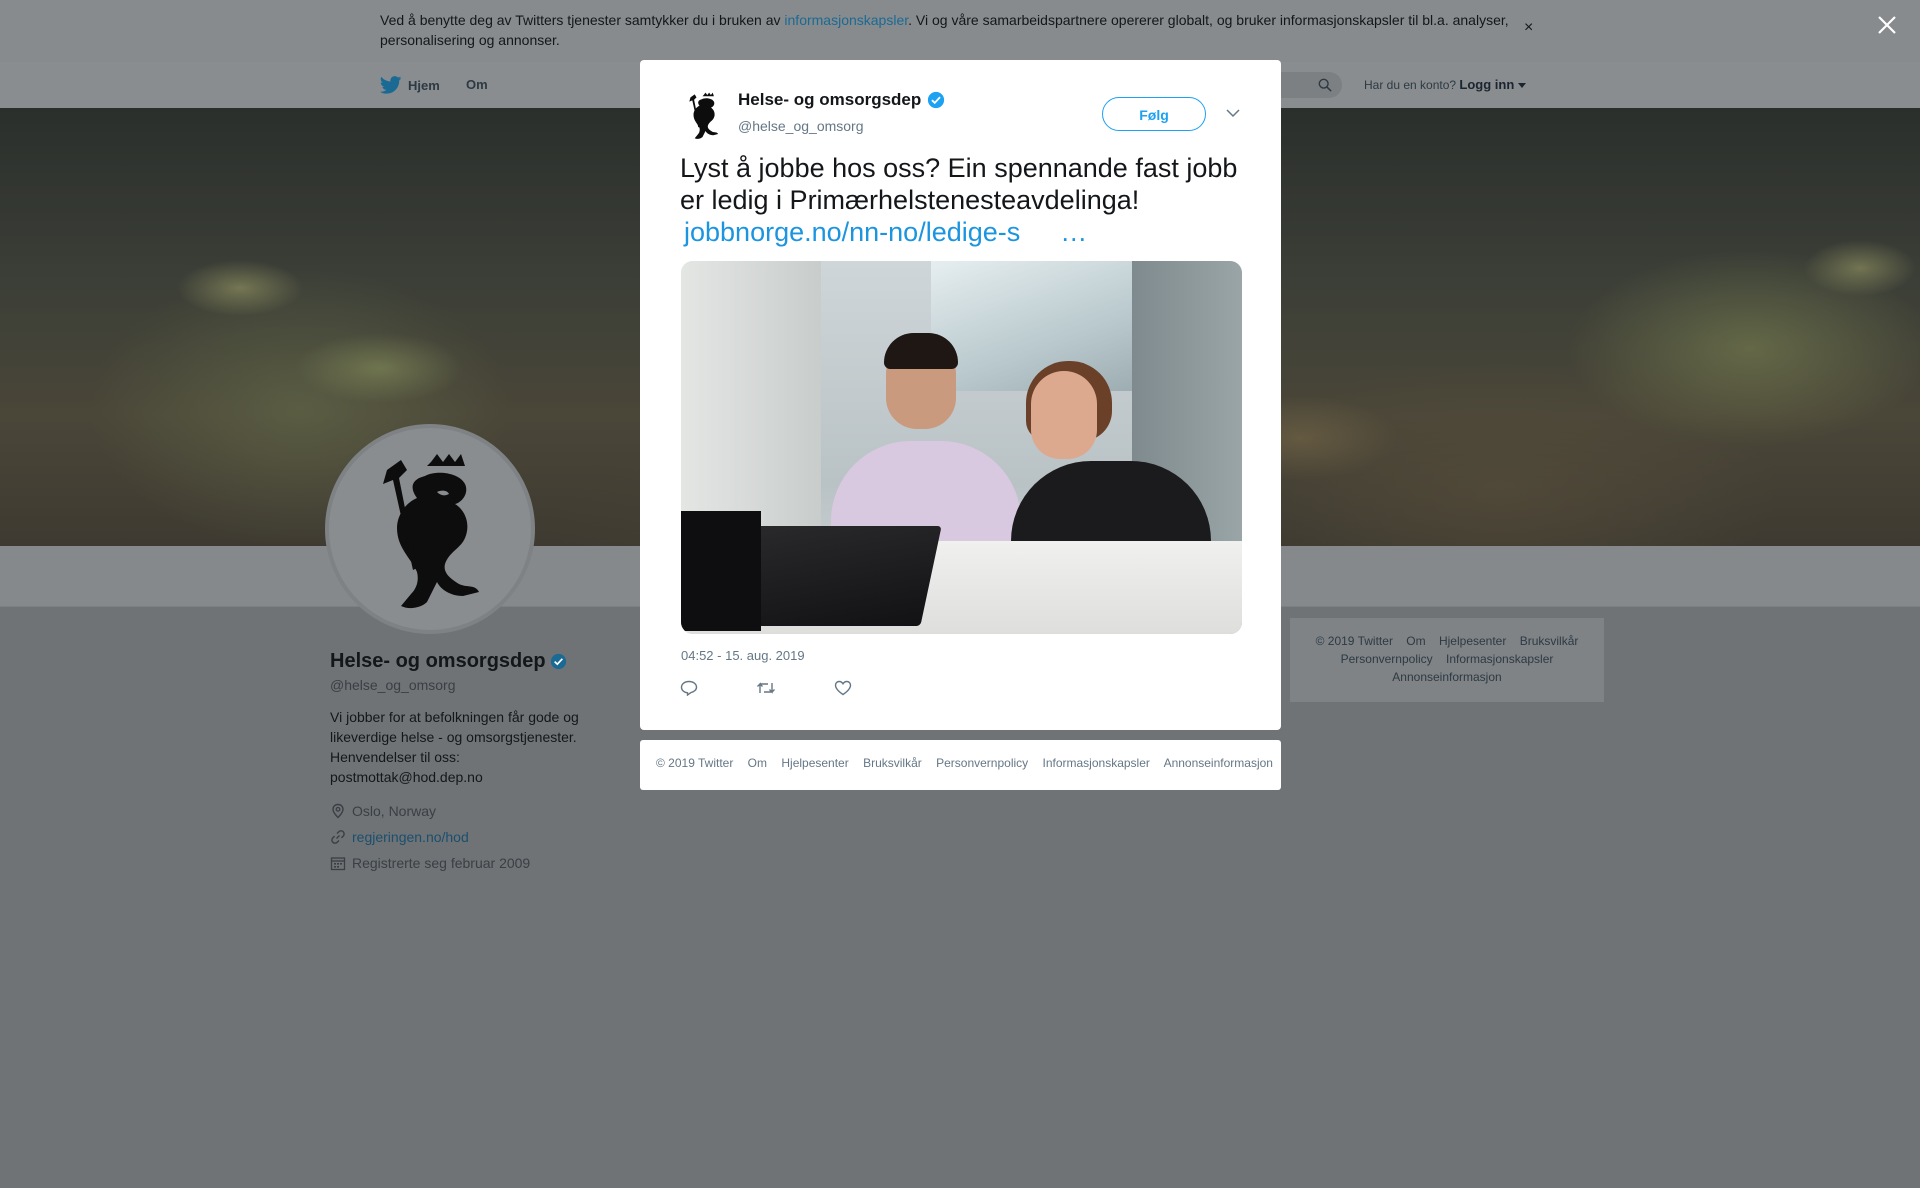 This screenshot has width=1920, height=1188. Describe the element at coordinates (1472, 641) in the screenshot. I see `side-footer-help: Hjelpesenter` at that location.